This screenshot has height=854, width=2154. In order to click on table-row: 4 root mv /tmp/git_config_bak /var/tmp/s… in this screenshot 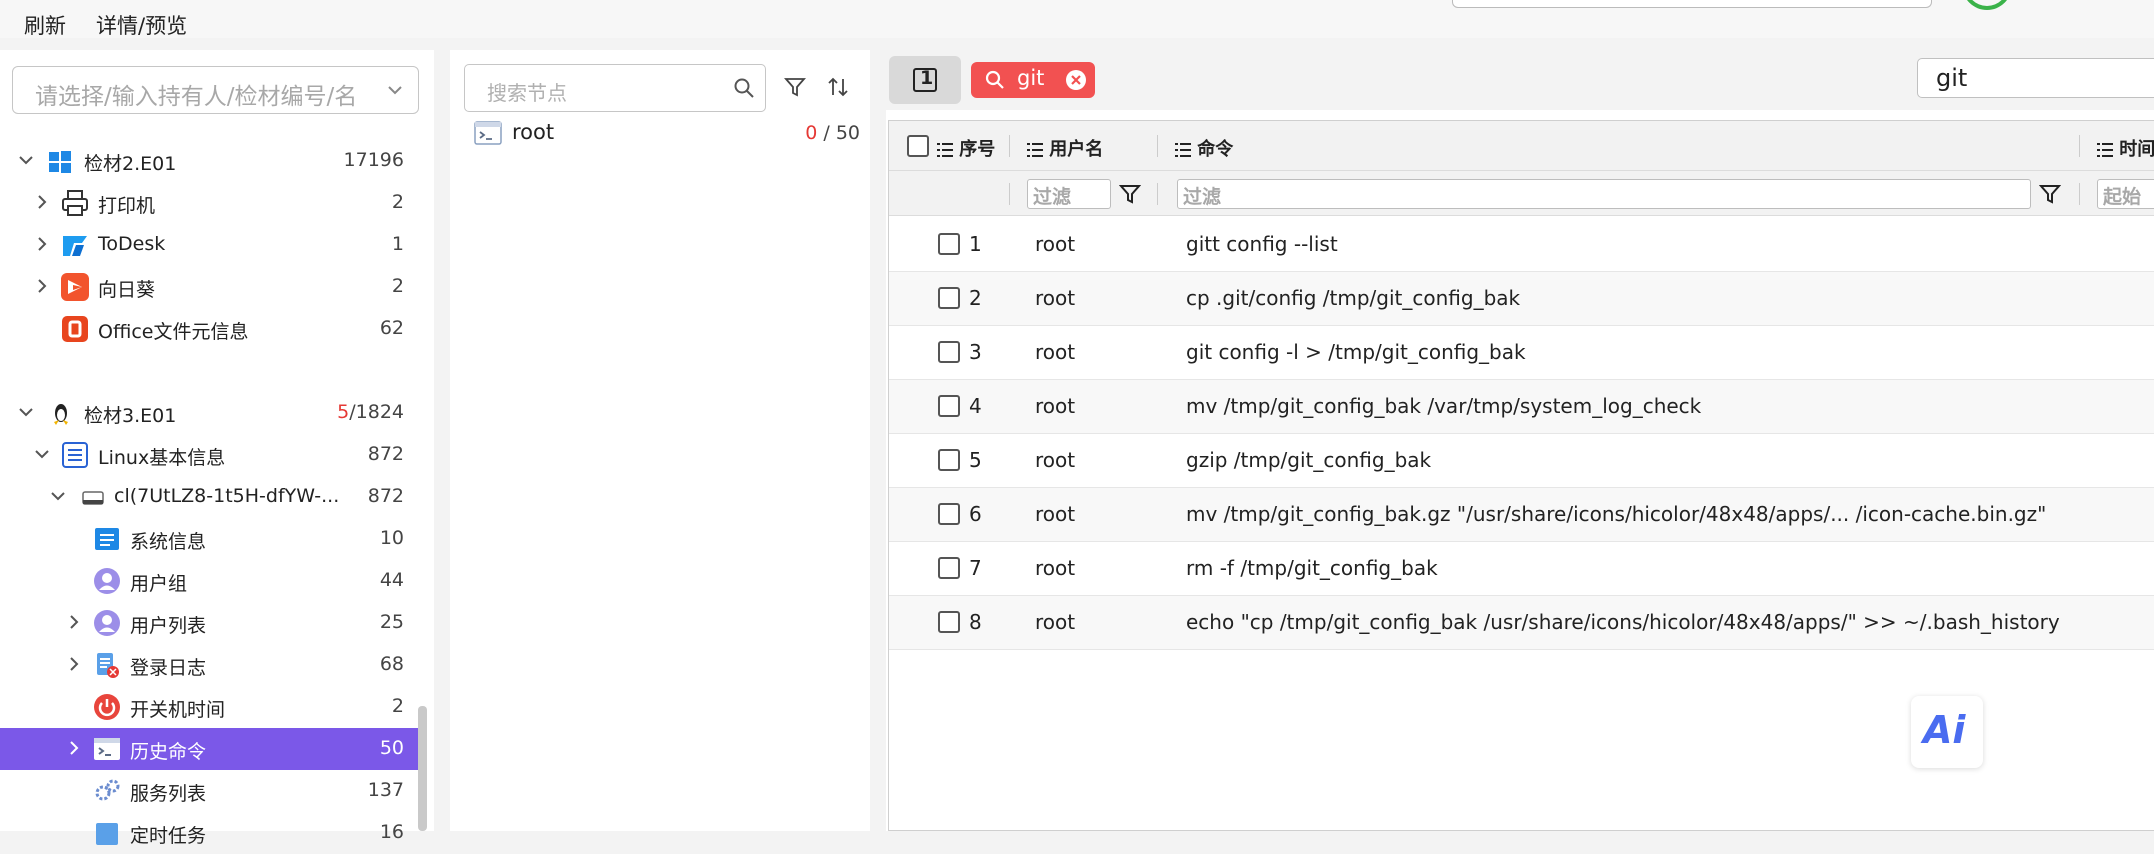, I will do `click(1521, 407)`.